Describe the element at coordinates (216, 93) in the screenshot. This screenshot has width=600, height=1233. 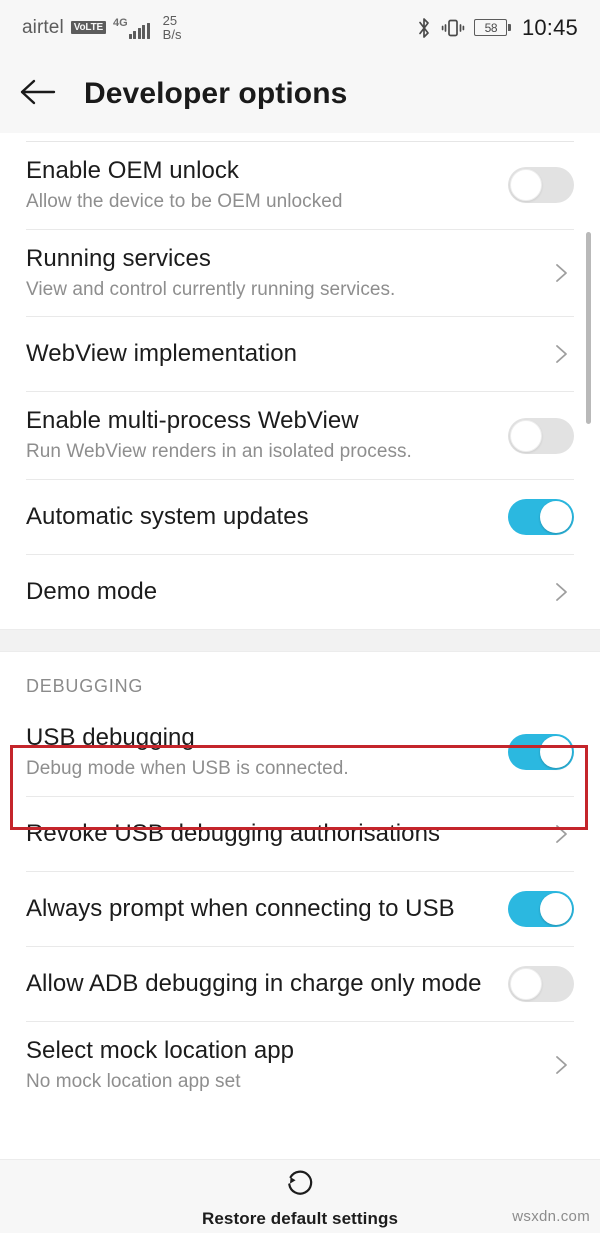
I see `page-title: Developer options` at that location.